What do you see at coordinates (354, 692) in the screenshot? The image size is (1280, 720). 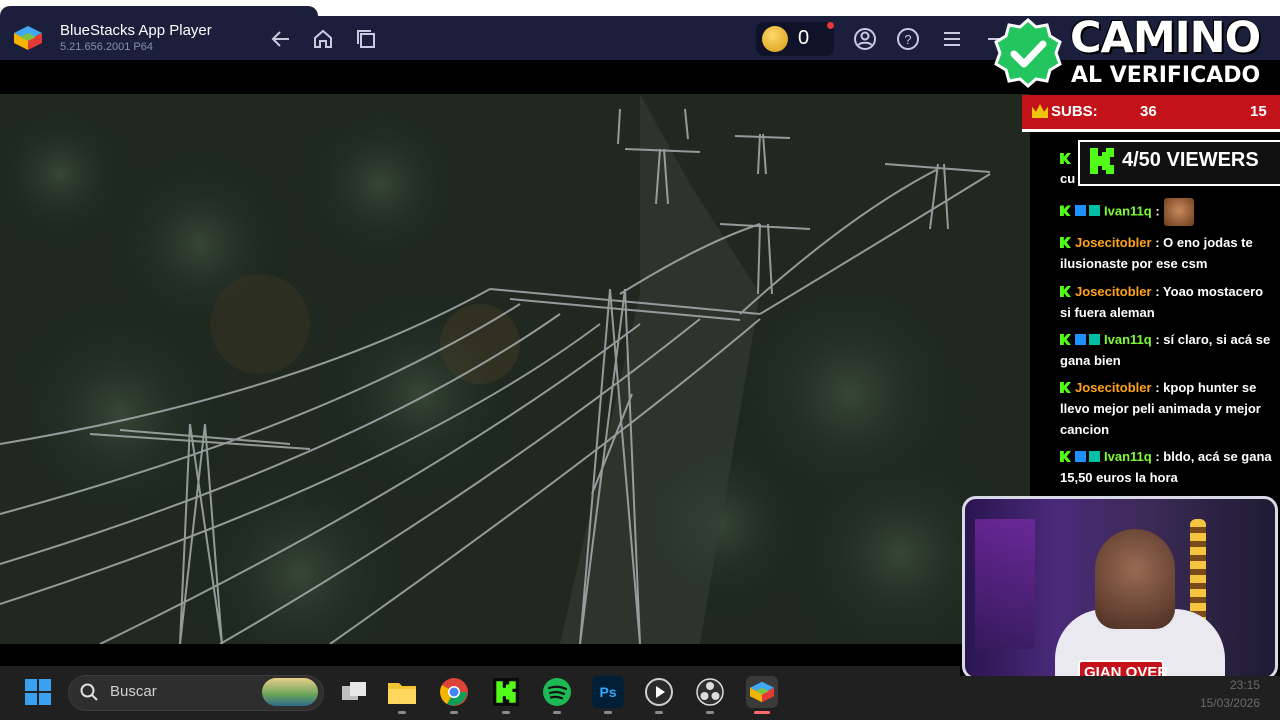 I see `task-view-icon` at bounding box center [354, 692].